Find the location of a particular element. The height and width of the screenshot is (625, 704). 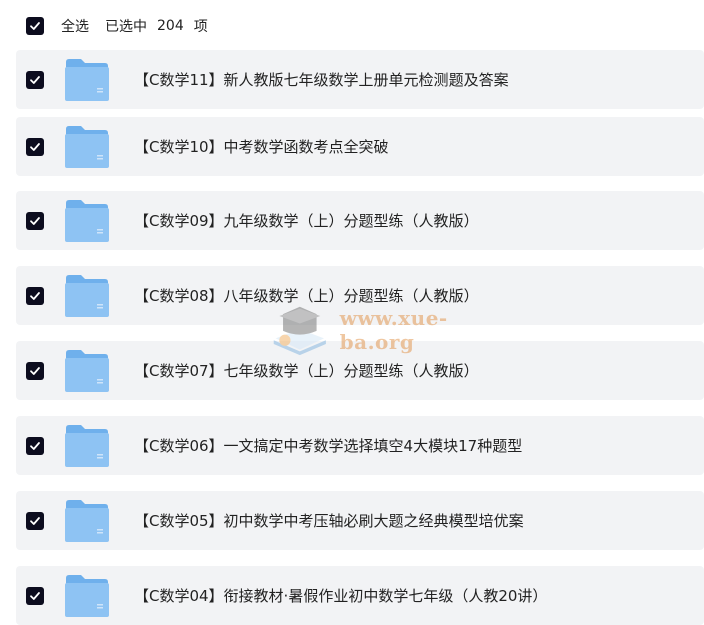

file-row: 【C数学09】九年级数学（上）分题型练（人教版） is located at coordinates (360, 220).